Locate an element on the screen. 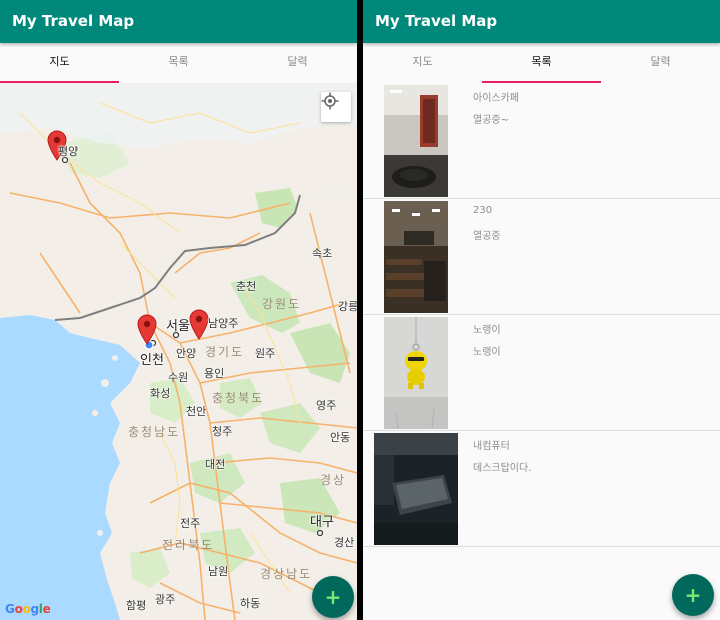  crosshair-icon is located at coordinates (330, 101).